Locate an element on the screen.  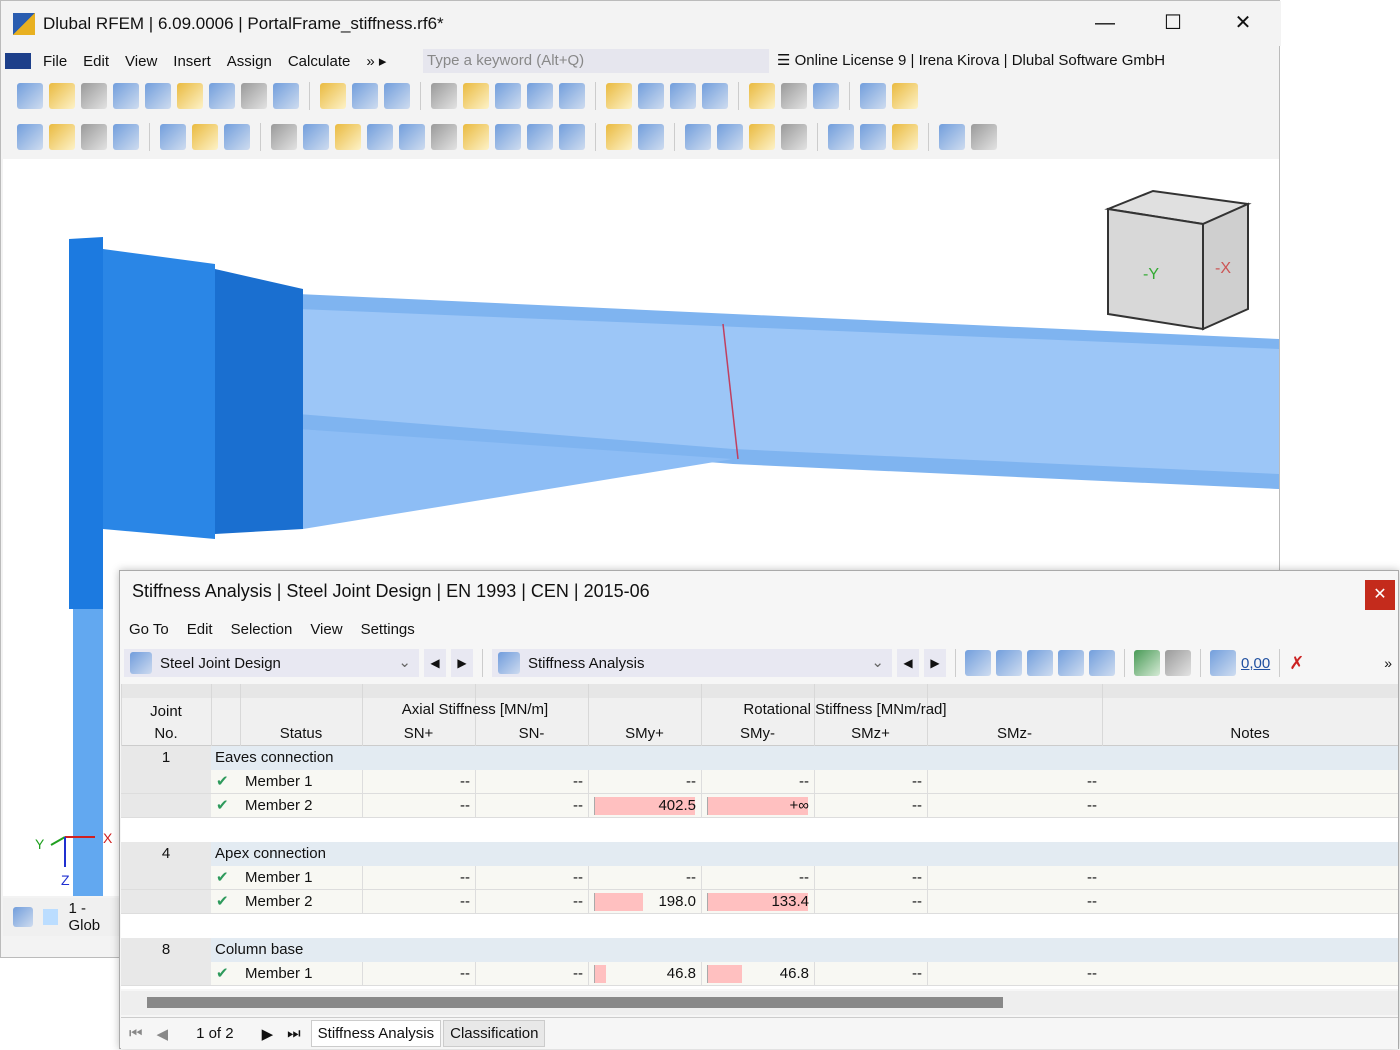
next-result-button: ▶ is located at coordinates (935, 663).